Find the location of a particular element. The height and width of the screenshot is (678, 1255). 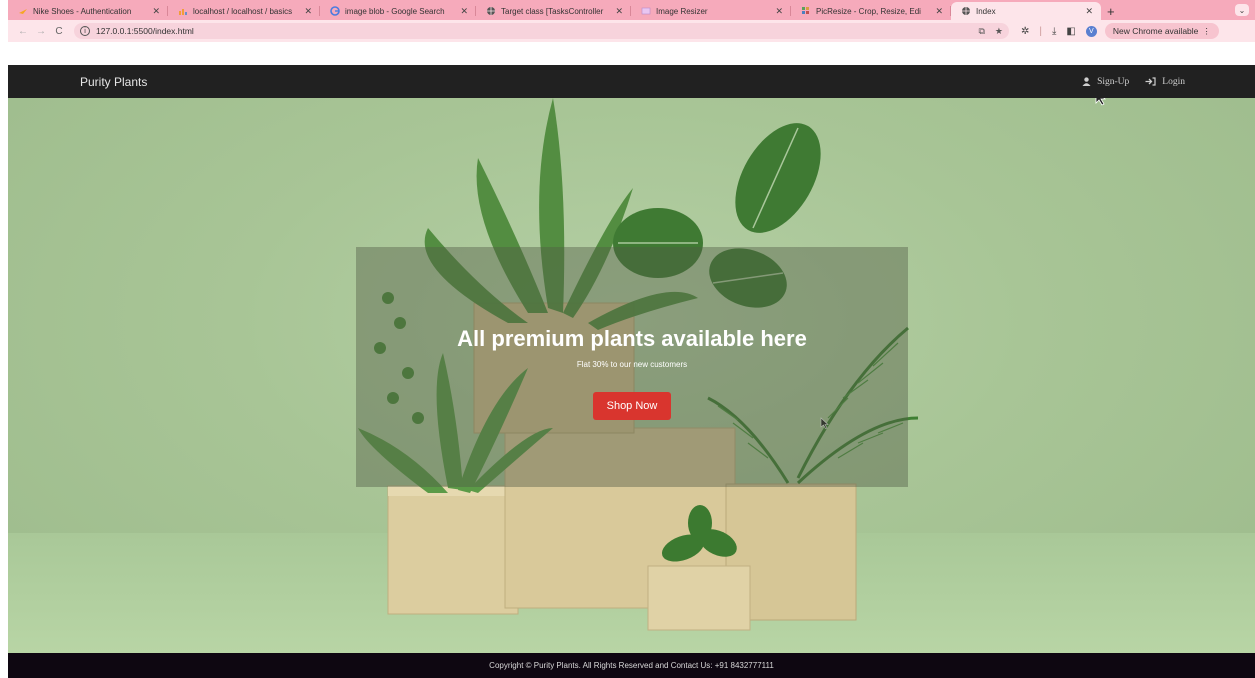

hero-subtitle: Flat 30% to our new customers is located at coordinates (632, 364).